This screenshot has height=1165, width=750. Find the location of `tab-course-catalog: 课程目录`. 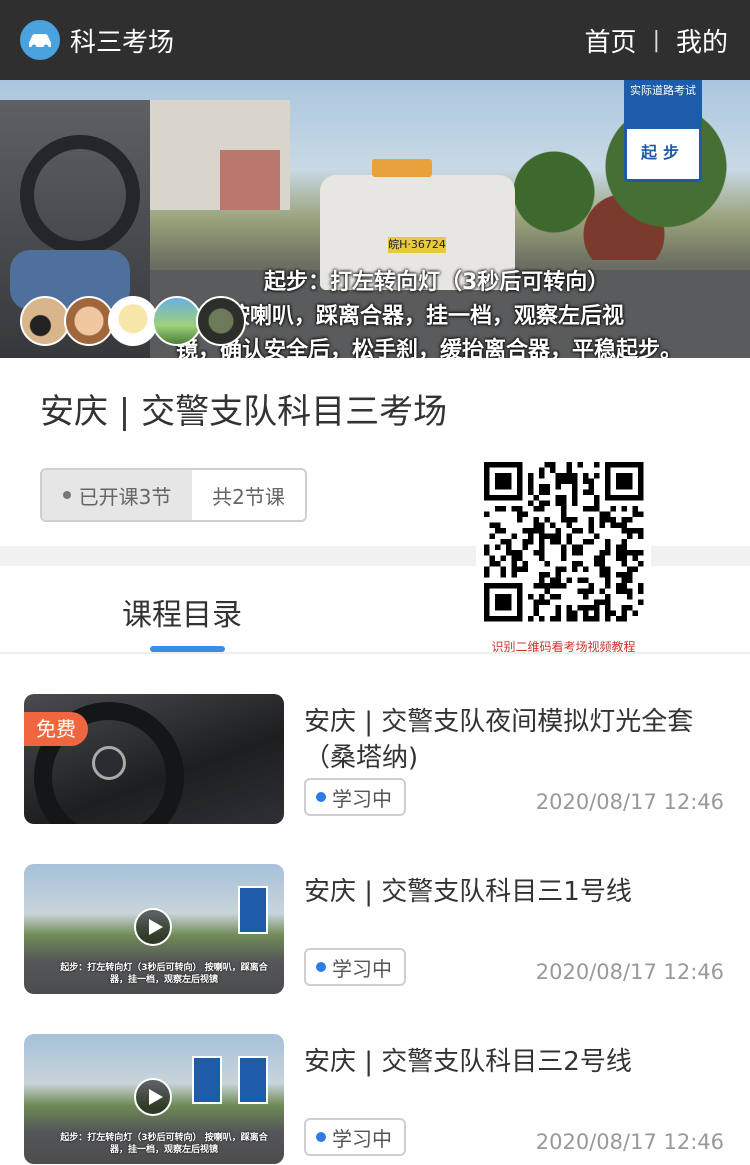

tab-course-catalog: 课程目录 is located at coordinates (182, 612).